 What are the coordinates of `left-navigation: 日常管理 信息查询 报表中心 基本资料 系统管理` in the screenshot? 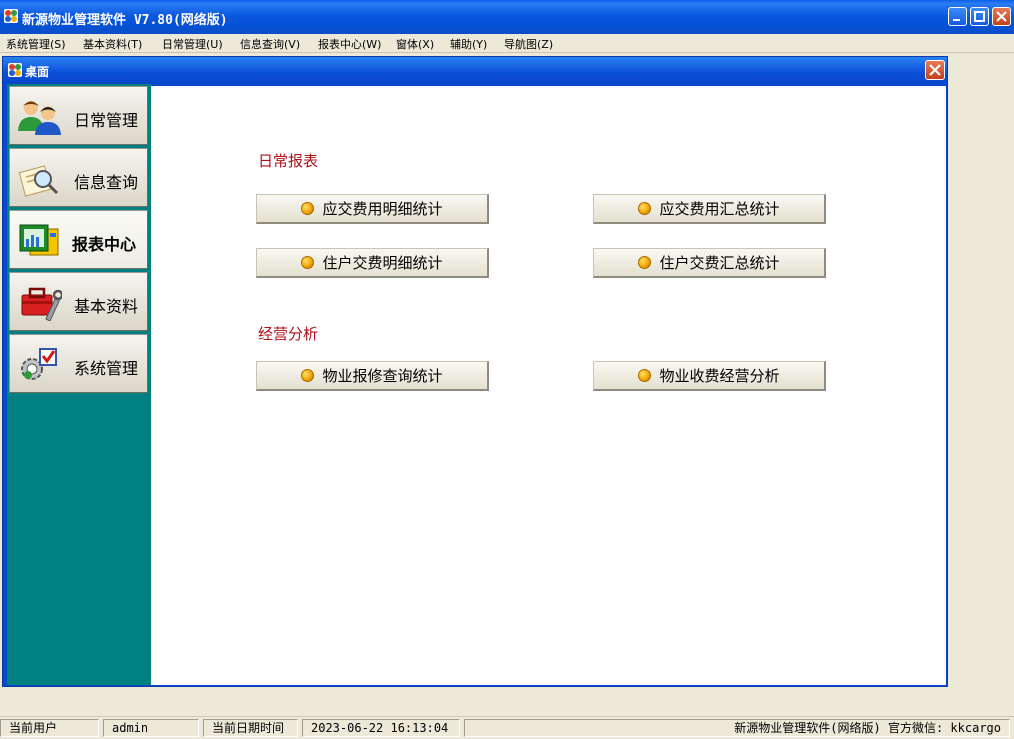 It's located at (79, 384).